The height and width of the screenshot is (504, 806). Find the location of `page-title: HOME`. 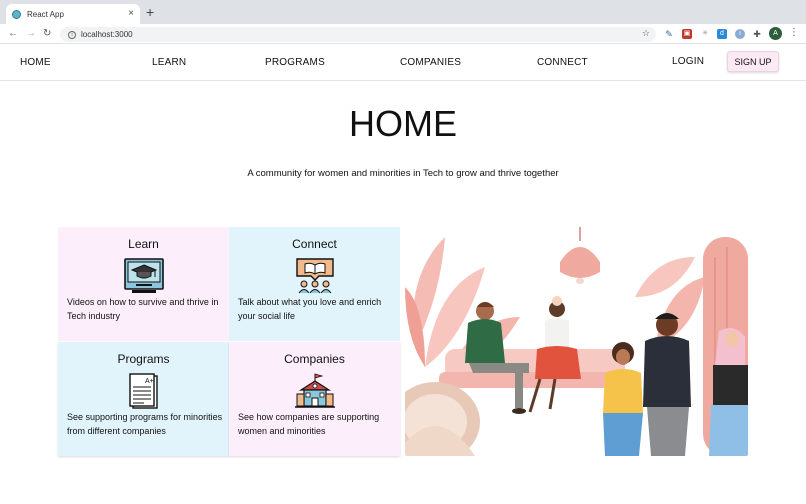

page-title: HOME is located at coordinates (403, 123).